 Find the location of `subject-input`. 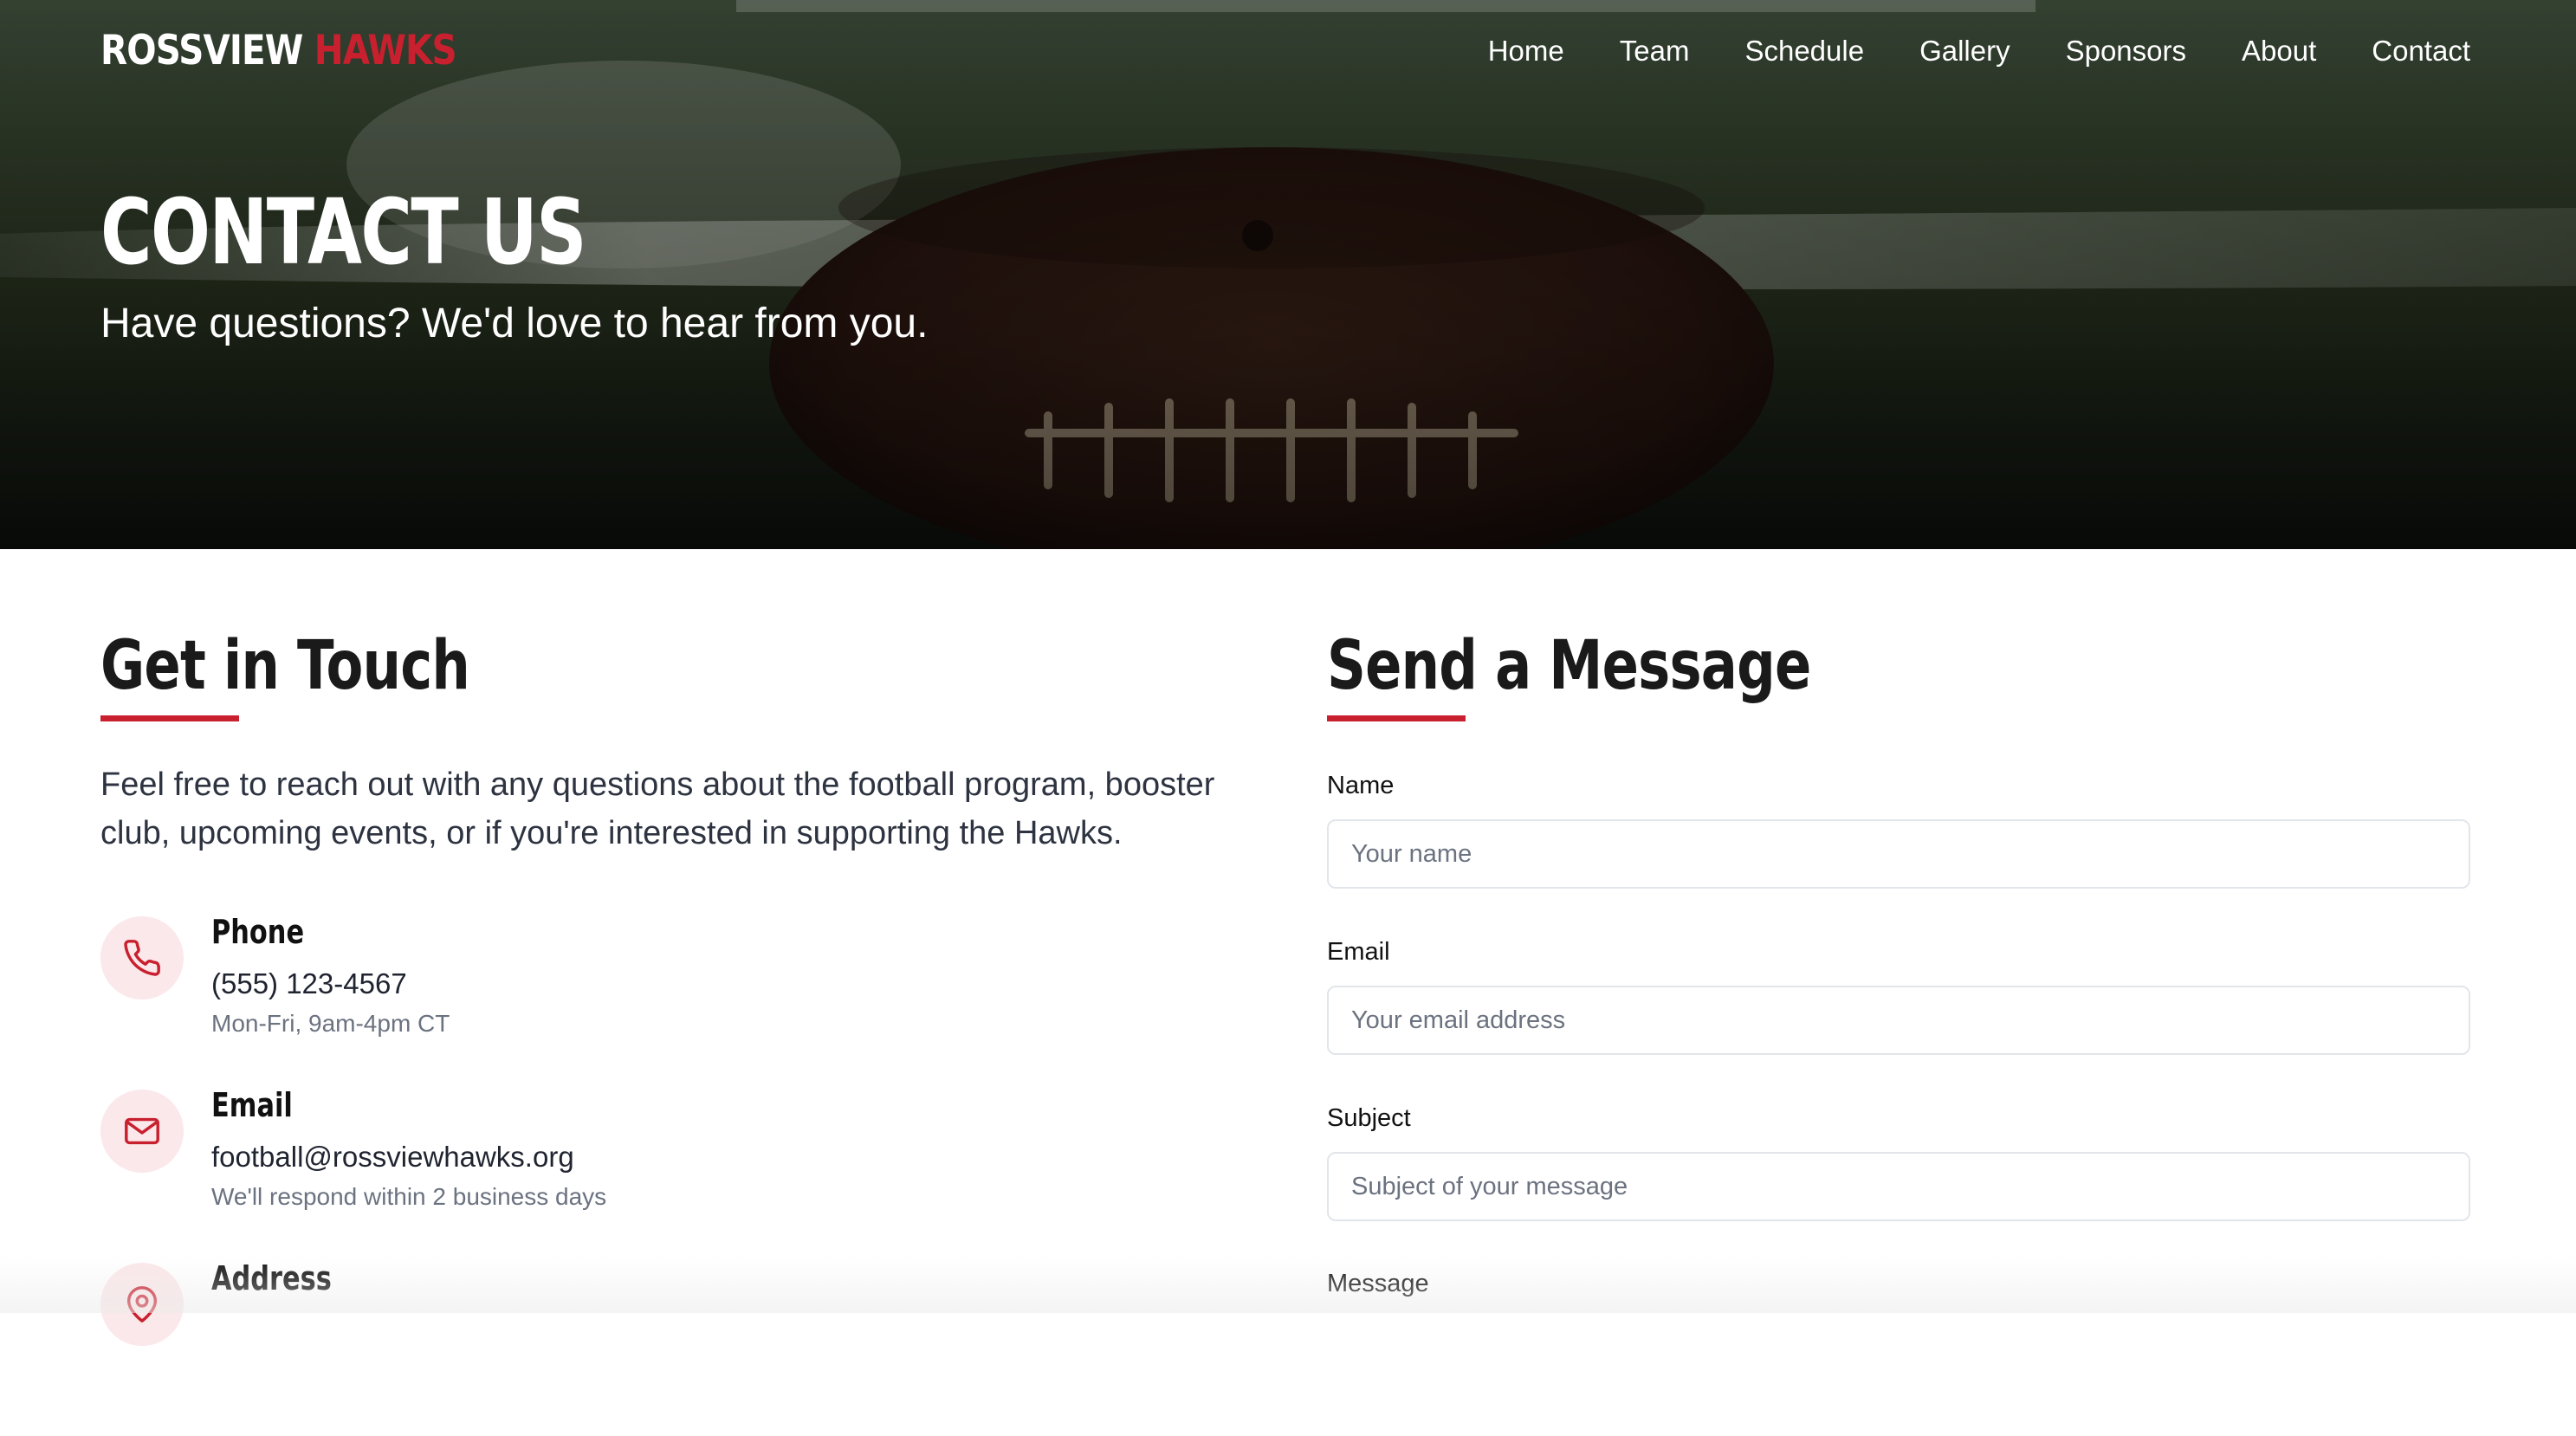

subject-input is located at coordinates (1898, 1187).